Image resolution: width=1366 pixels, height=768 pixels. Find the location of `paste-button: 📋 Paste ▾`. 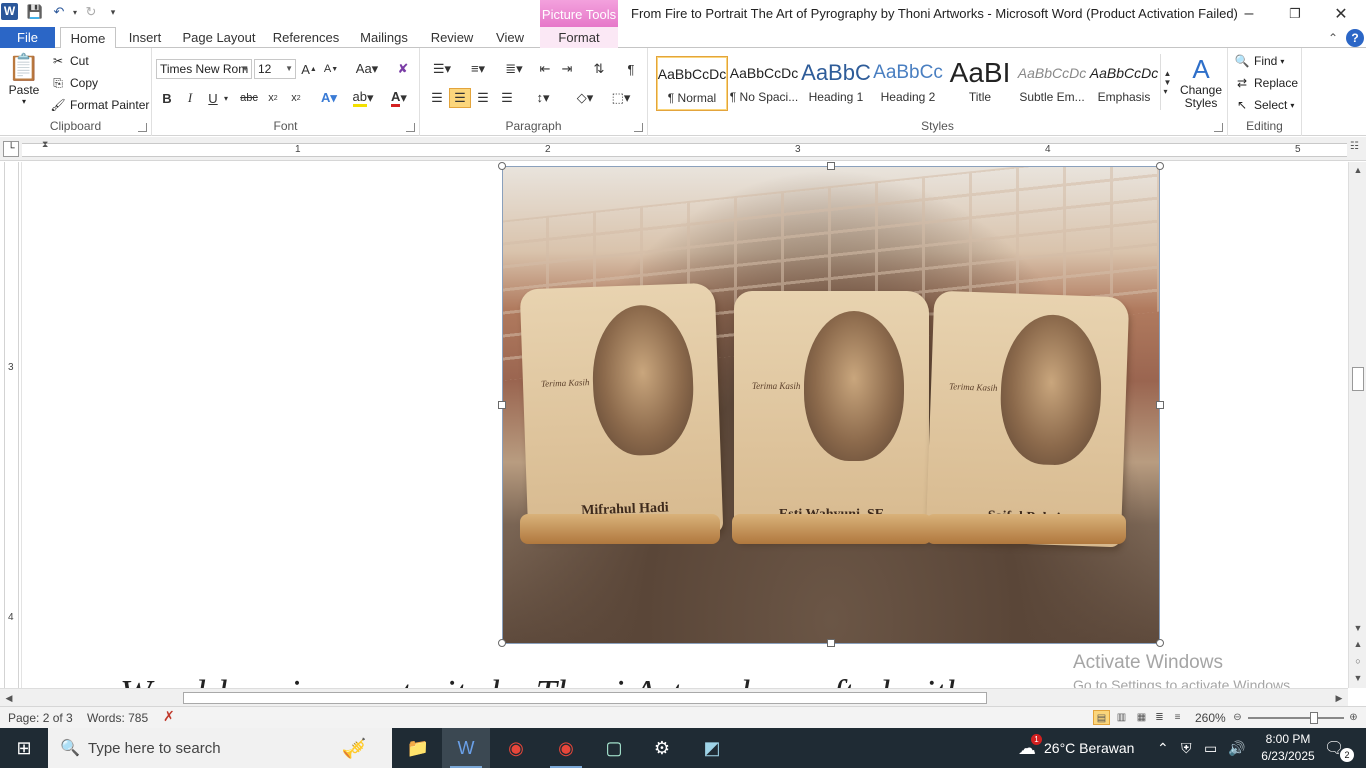

paste-button: 📋 Paste ▾ is located at coordinates (24, 83).